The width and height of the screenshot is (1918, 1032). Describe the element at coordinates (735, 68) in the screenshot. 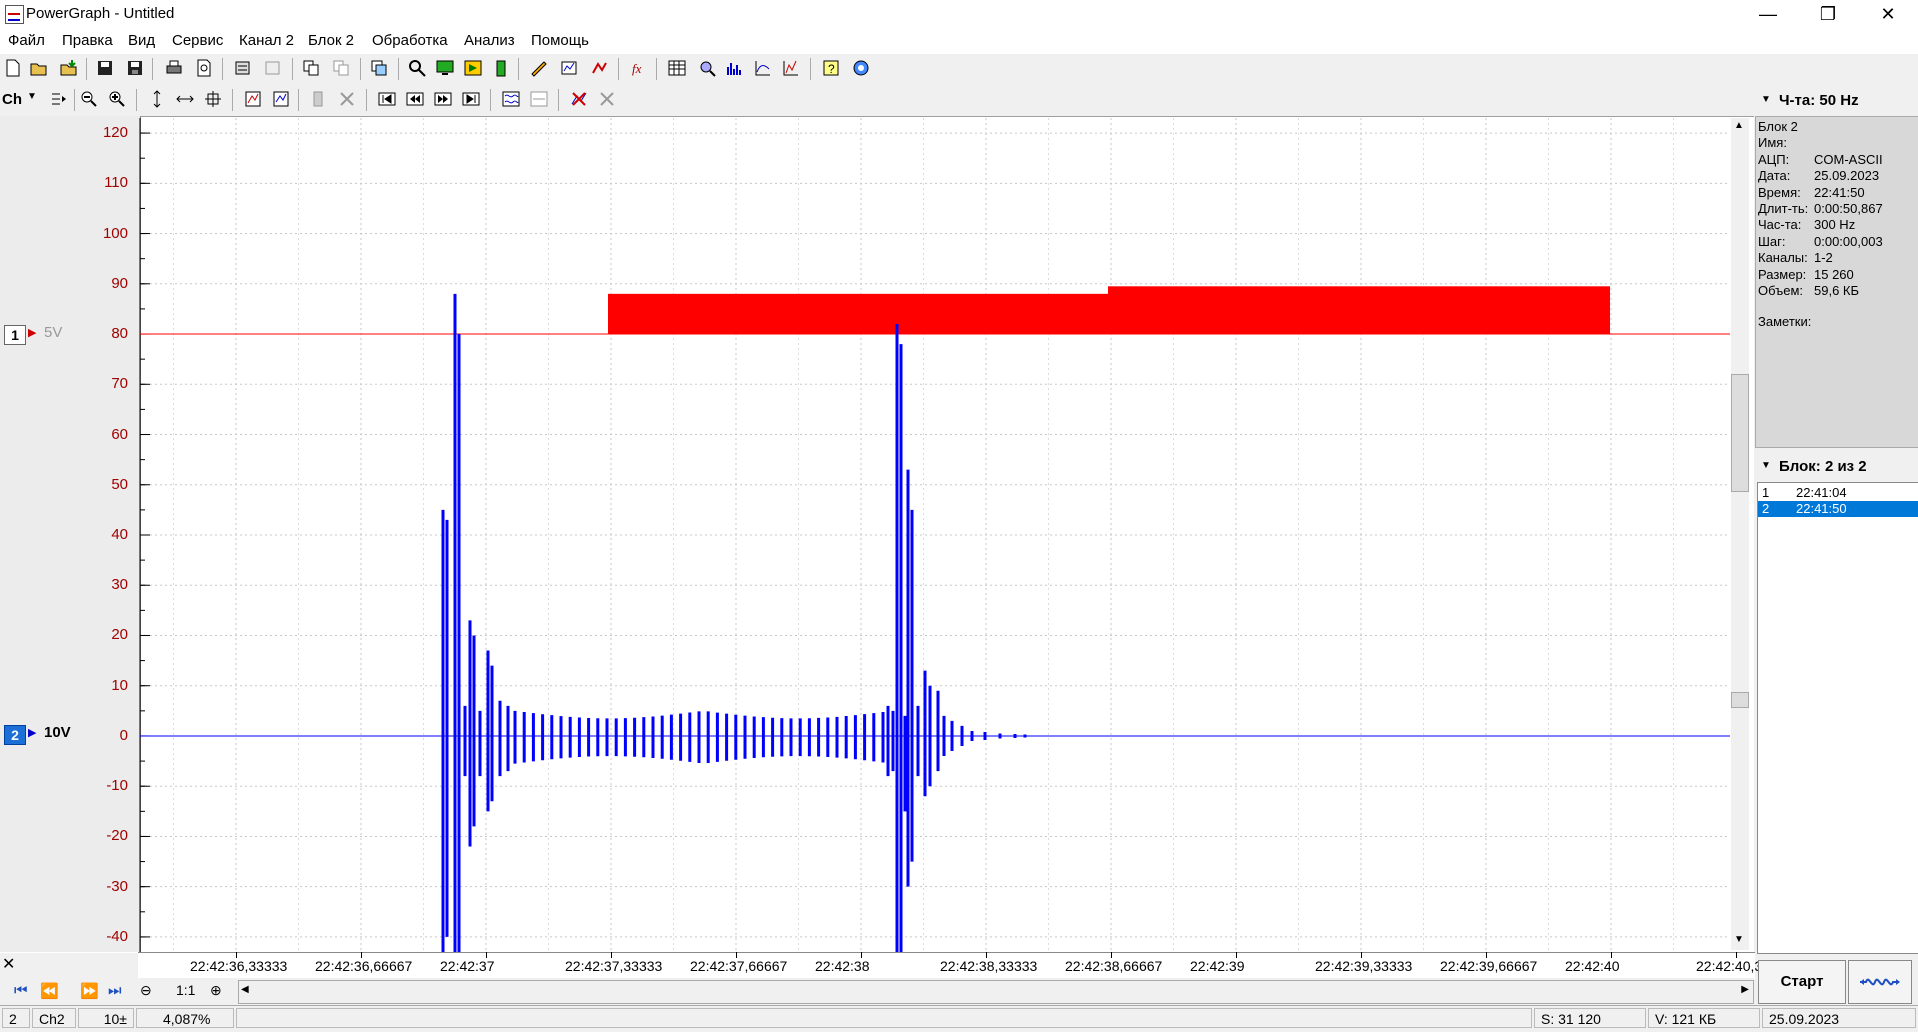

I see `spectrum-icon` at that location.